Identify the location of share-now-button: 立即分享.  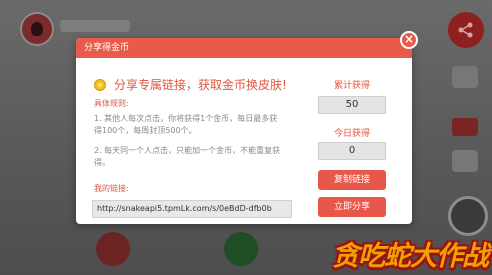
(352, 207).